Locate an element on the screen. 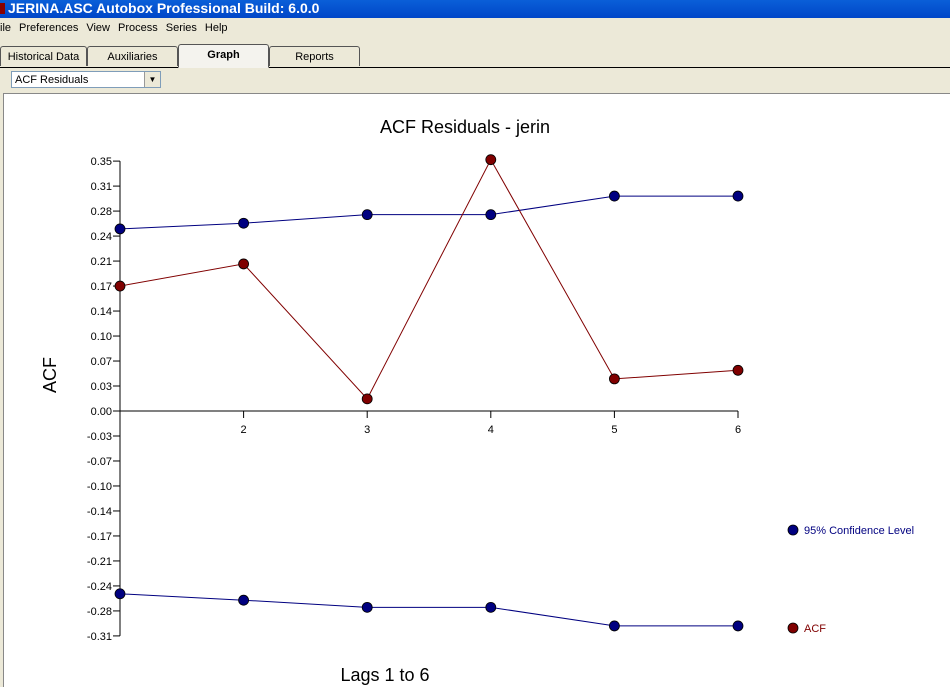  y-tick-label: 0.21 is located at coordinates (101, 262).